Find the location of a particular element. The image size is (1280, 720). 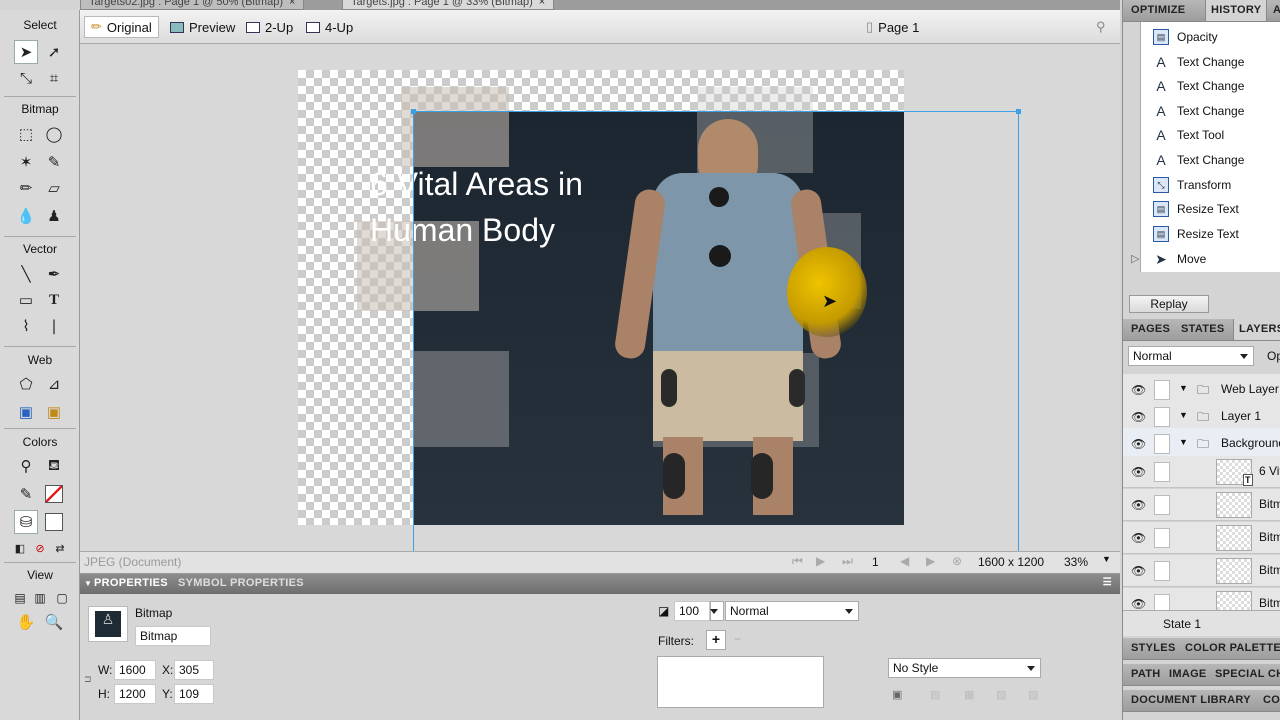

panel-menu-icon: ☰ is located at coordinates (1107, 582).